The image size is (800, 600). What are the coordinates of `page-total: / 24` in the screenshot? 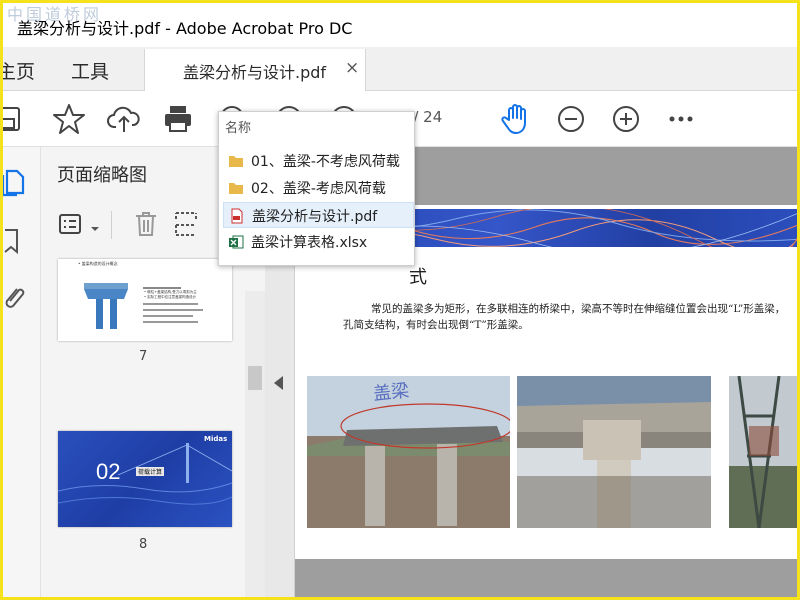 It's located at (428, 117).